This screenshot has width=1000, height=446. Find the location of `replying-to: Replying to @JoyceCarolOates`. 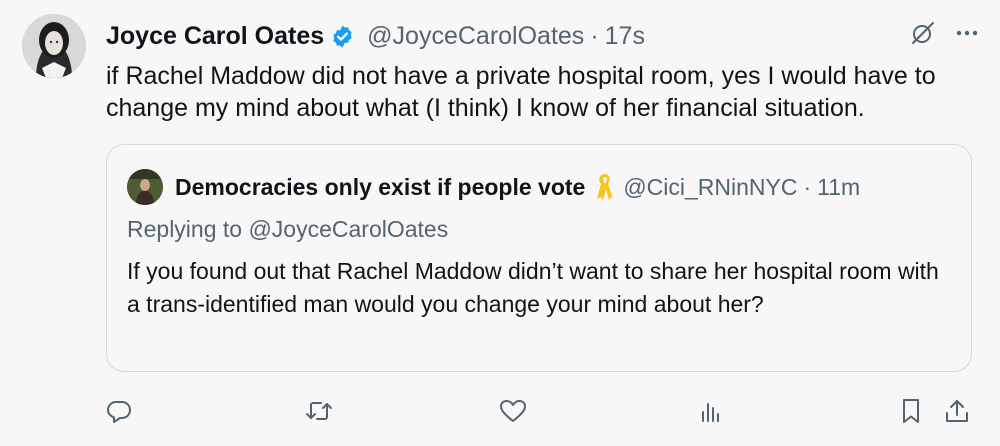

replying-to: Replying to @JoyceCarolOates is located at coordinates (287, 229).